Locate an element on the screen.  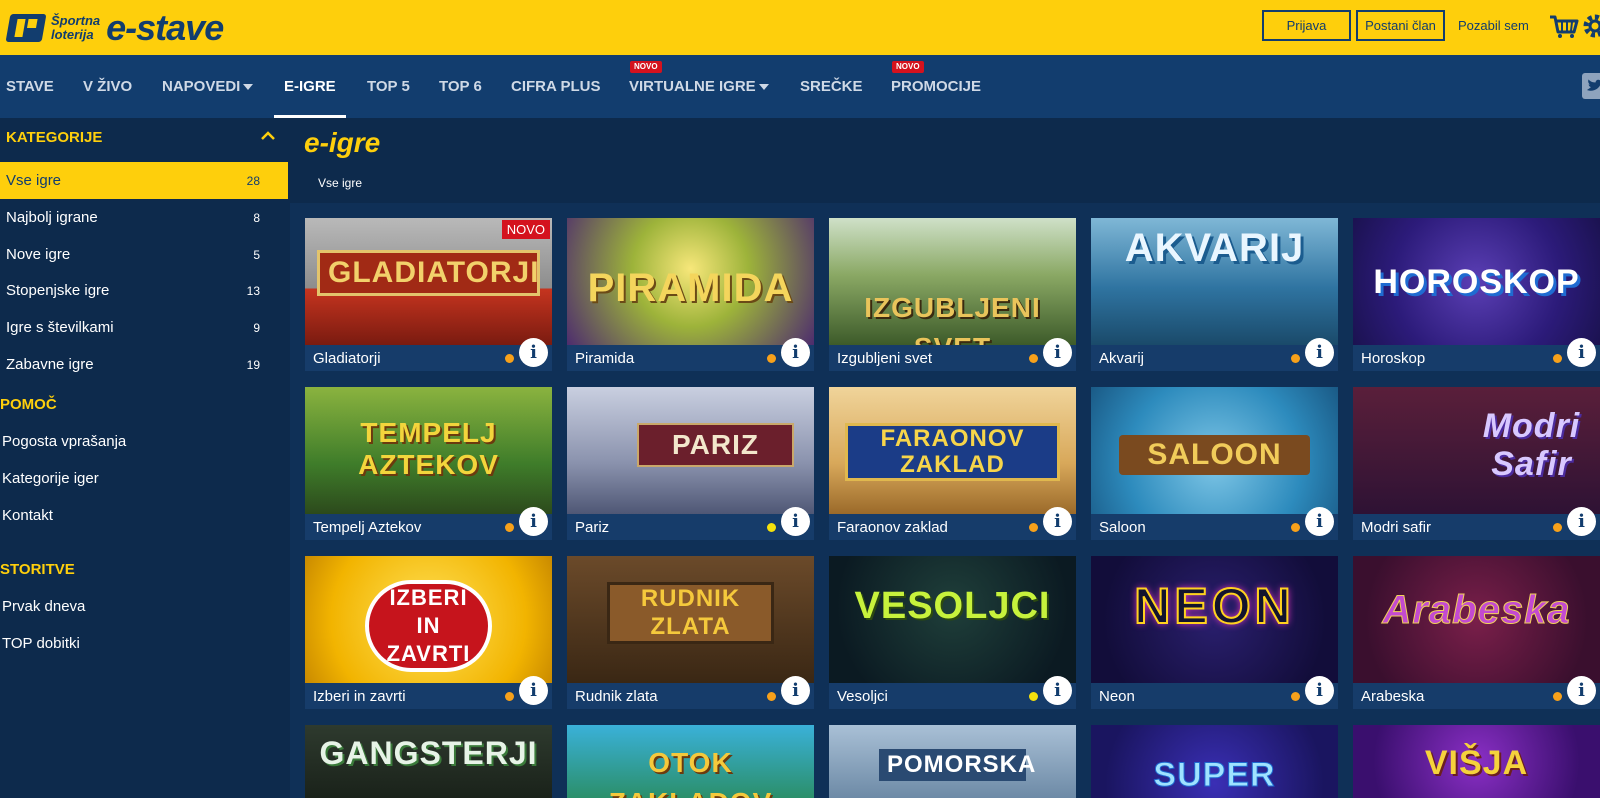
game-card-gangsterji: GANGSTERJI is located at coordinates (428, 761).